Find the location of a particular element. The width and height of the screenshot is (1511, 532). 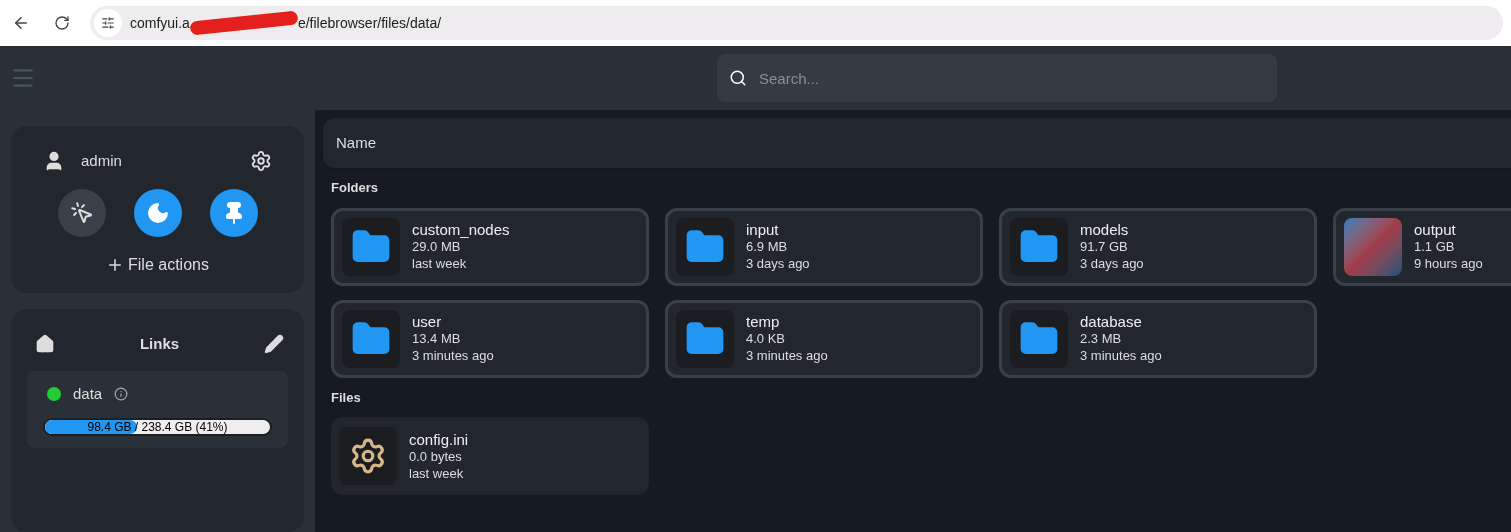

file-actions-button: File actions is located at coordinates (157, 264).